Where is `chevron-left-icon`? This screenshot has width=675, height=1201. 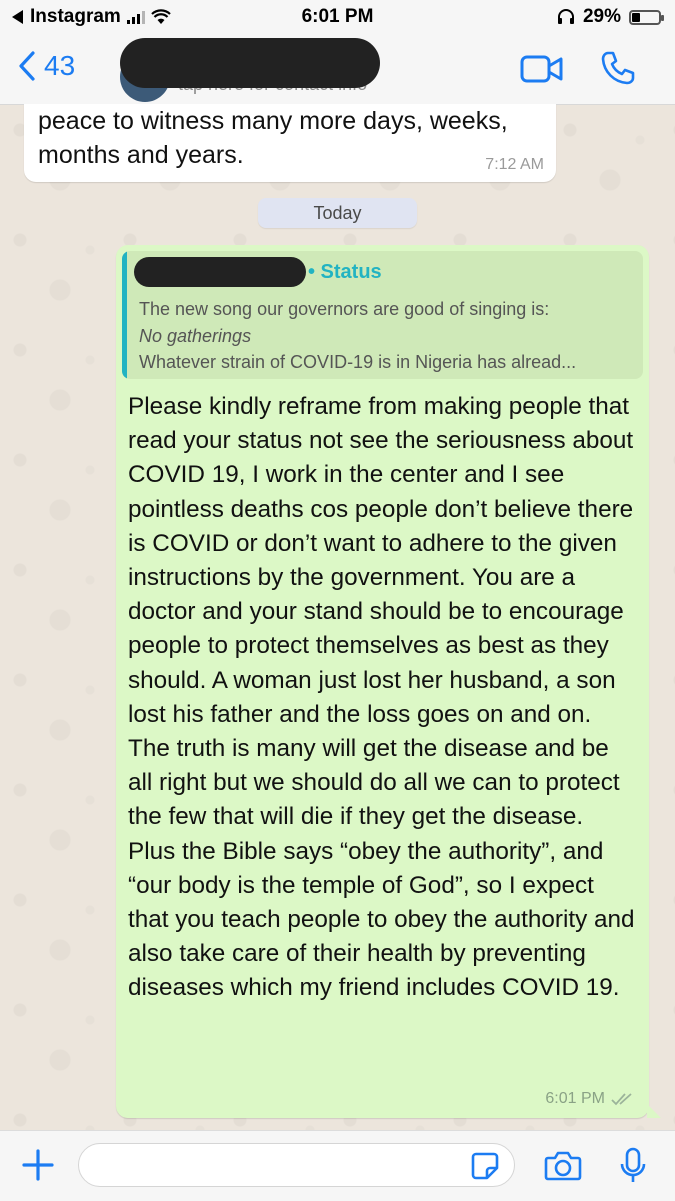 chevron-left-icon is located at coordinates (27, 66).